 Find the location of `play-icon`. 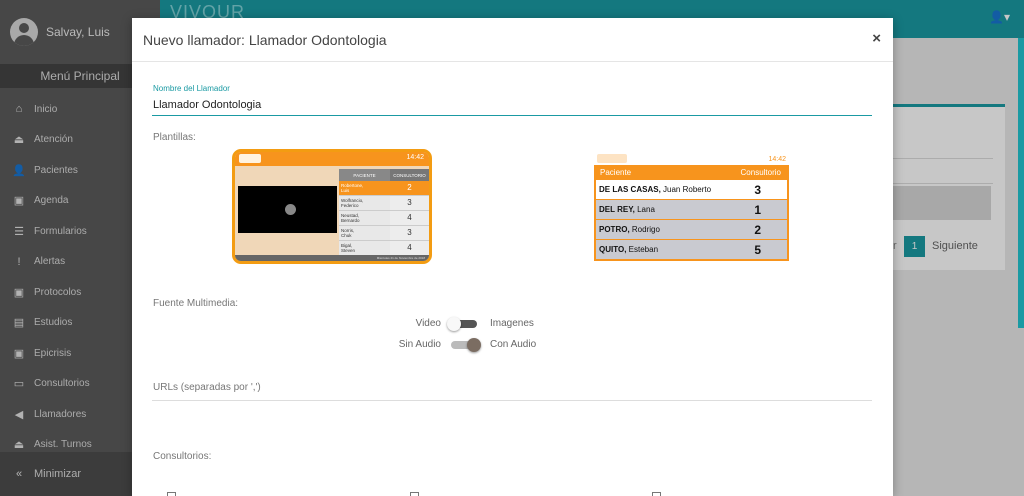

play-icon is located at coordinates (290, 209).